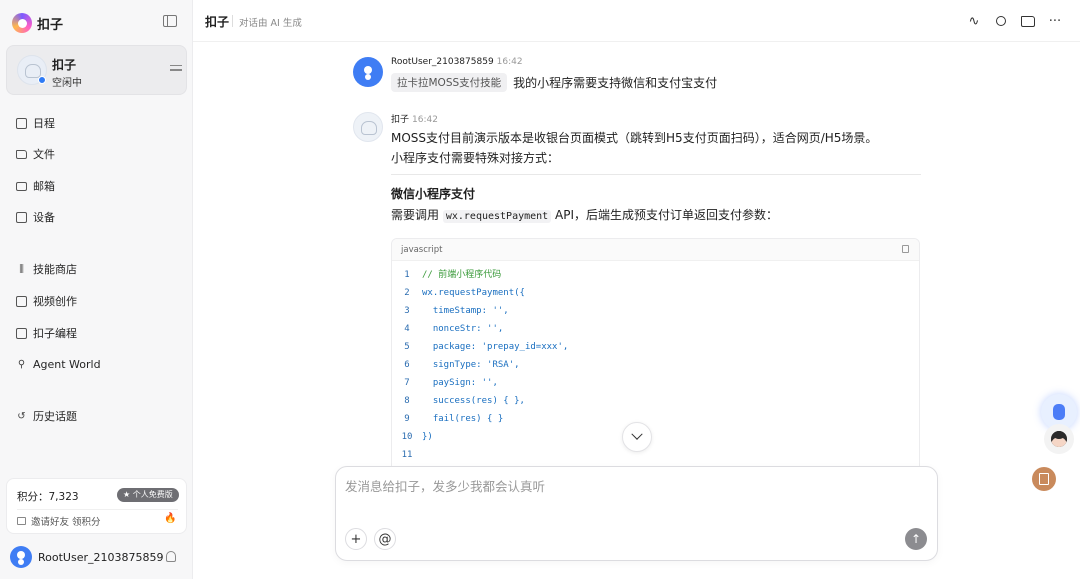 This screenshot has height=579, width=1080. I want to click on send-button: ↑, so click(916, 539).